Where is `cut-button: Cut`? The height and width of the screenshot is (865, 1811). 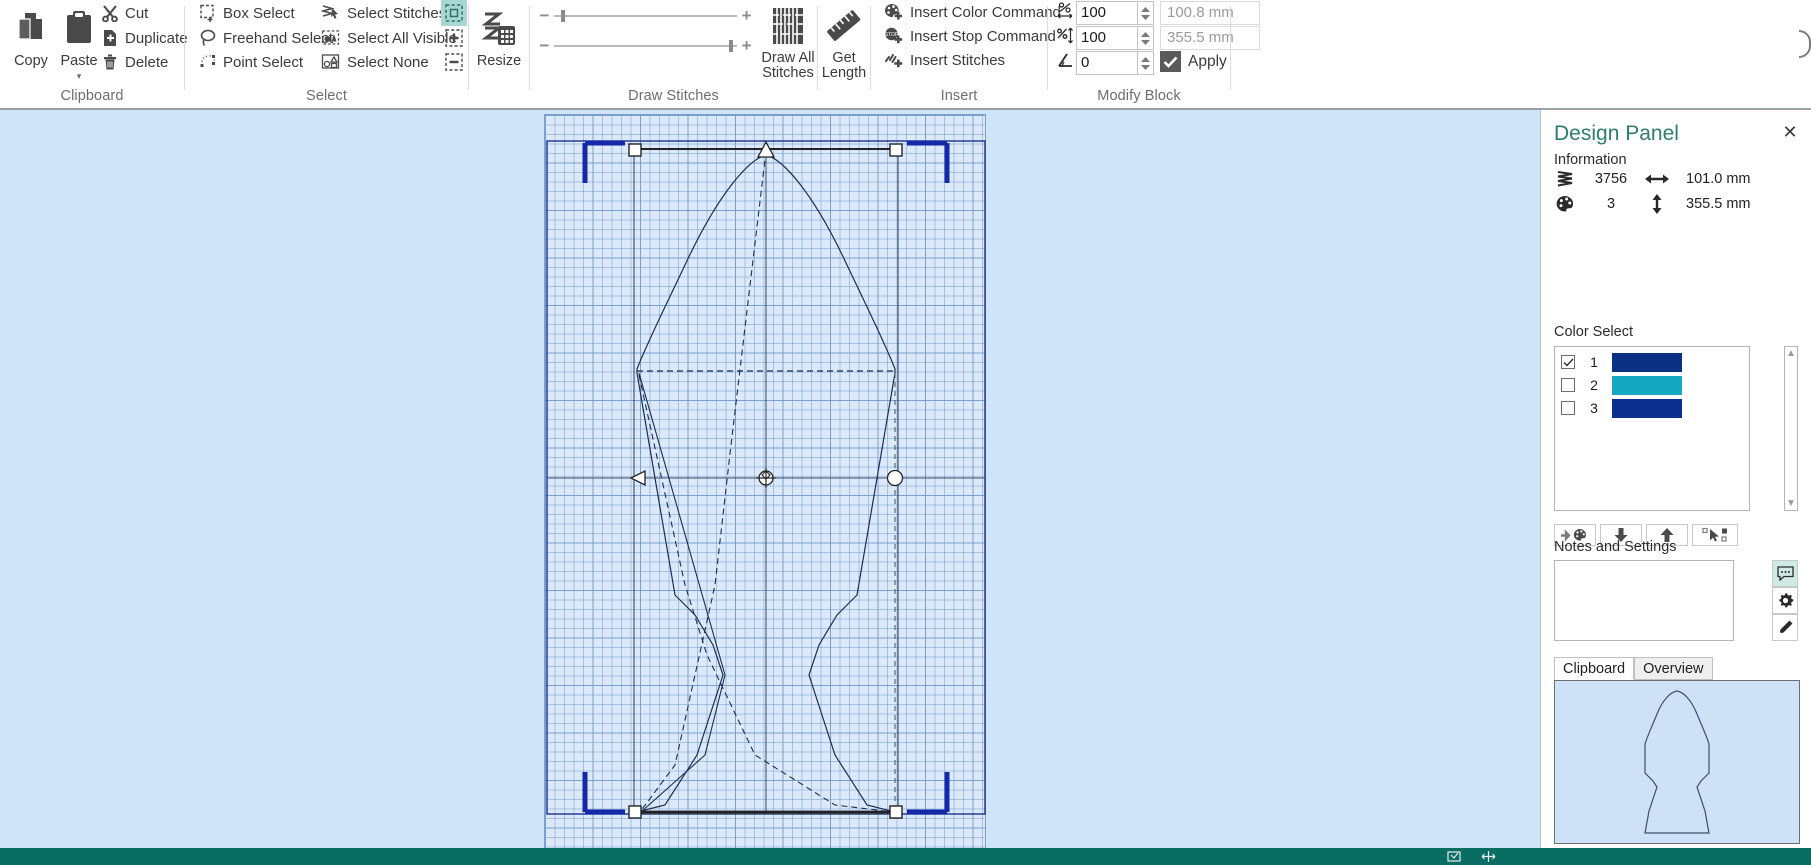 cut-button: Cut is located at coordinates (124, 13).